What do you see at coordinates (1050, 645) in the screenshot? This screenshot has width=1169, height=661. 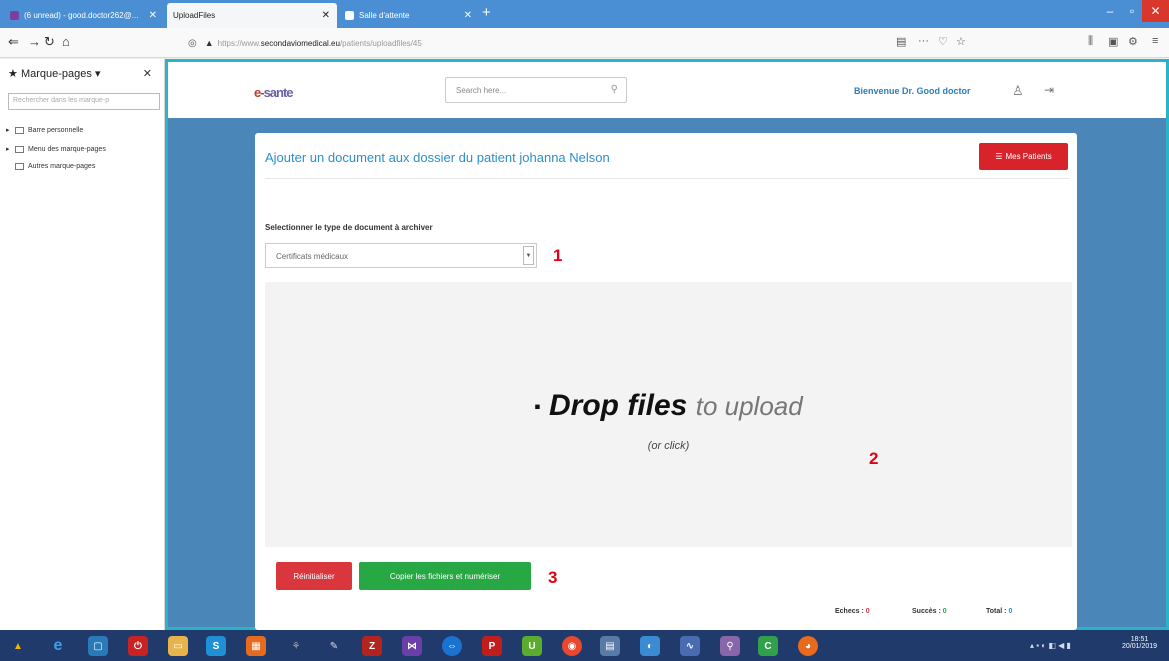 I see `system-tray: ▴ ▪ ◐ ◧ ◀ ▮` at bounding box center [1050, 645].